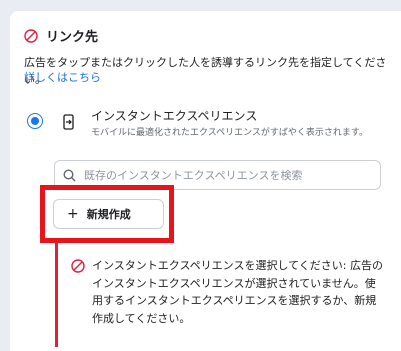 Image resolution: width=401 pixels, height=351 pixels. Describe the element at coordinates (224, 175) in the screenshot. I see `search-input` at that location.